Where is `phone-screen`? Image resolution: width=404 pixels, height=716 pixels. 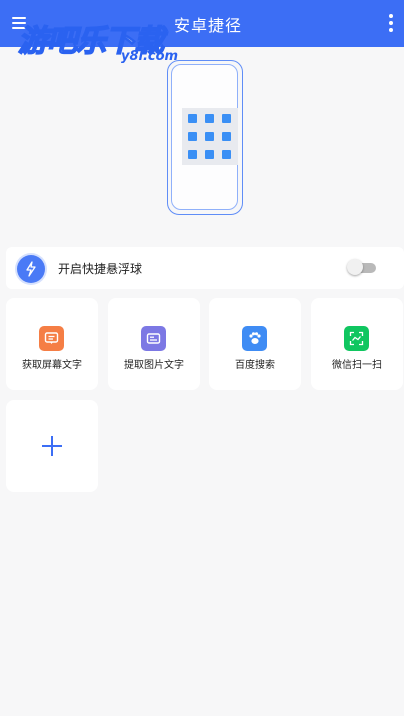 phone-screen is located at coordinates (204, 137).